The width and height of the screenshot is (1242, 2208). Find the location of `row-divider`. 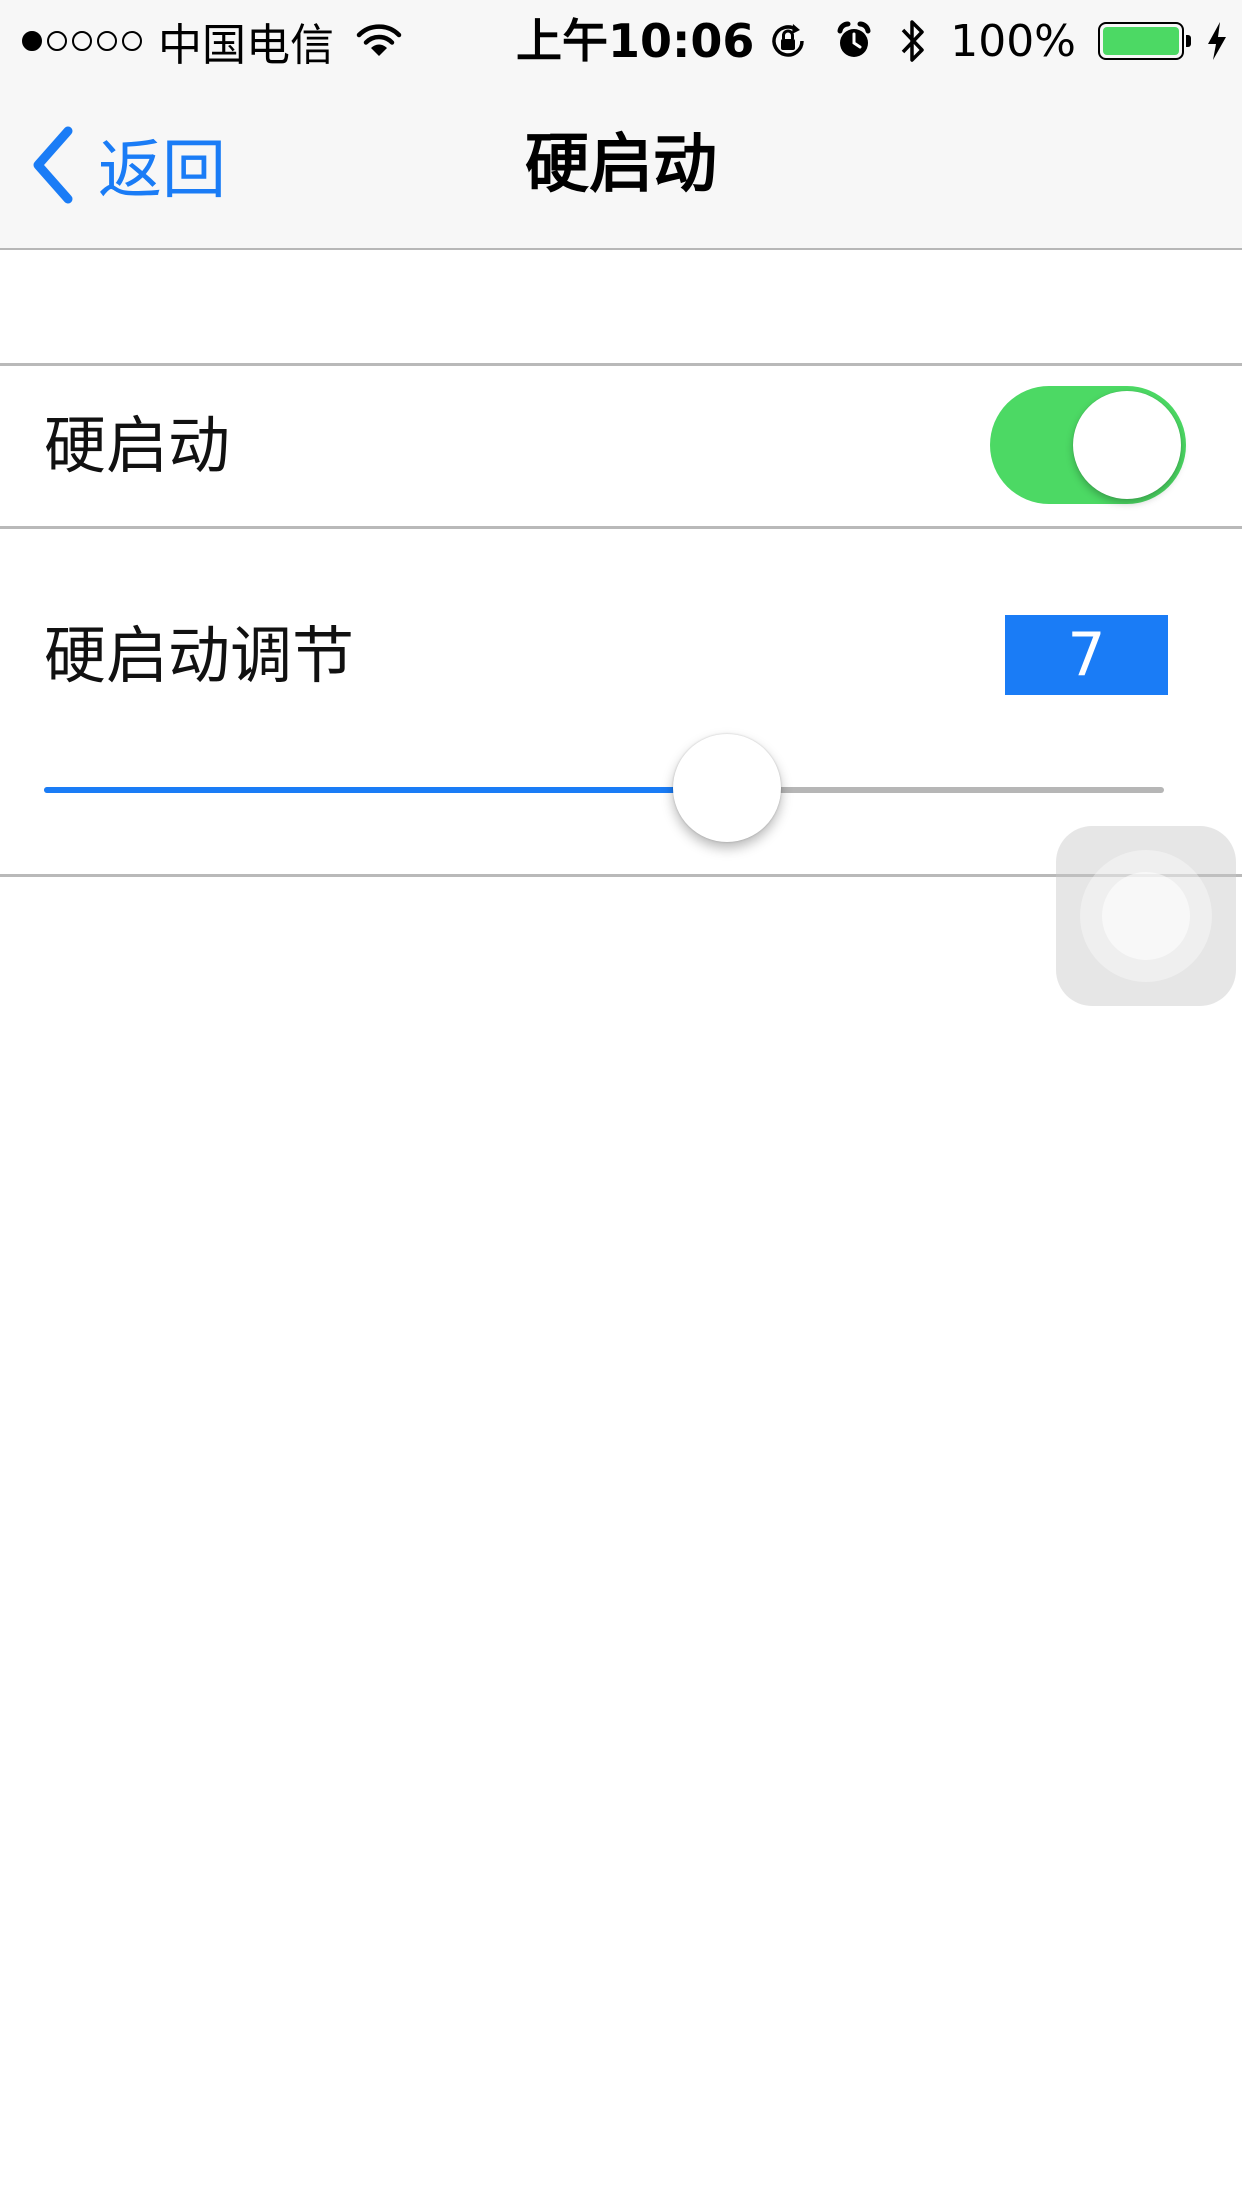

row-divider is located at coordinates (621, 527).